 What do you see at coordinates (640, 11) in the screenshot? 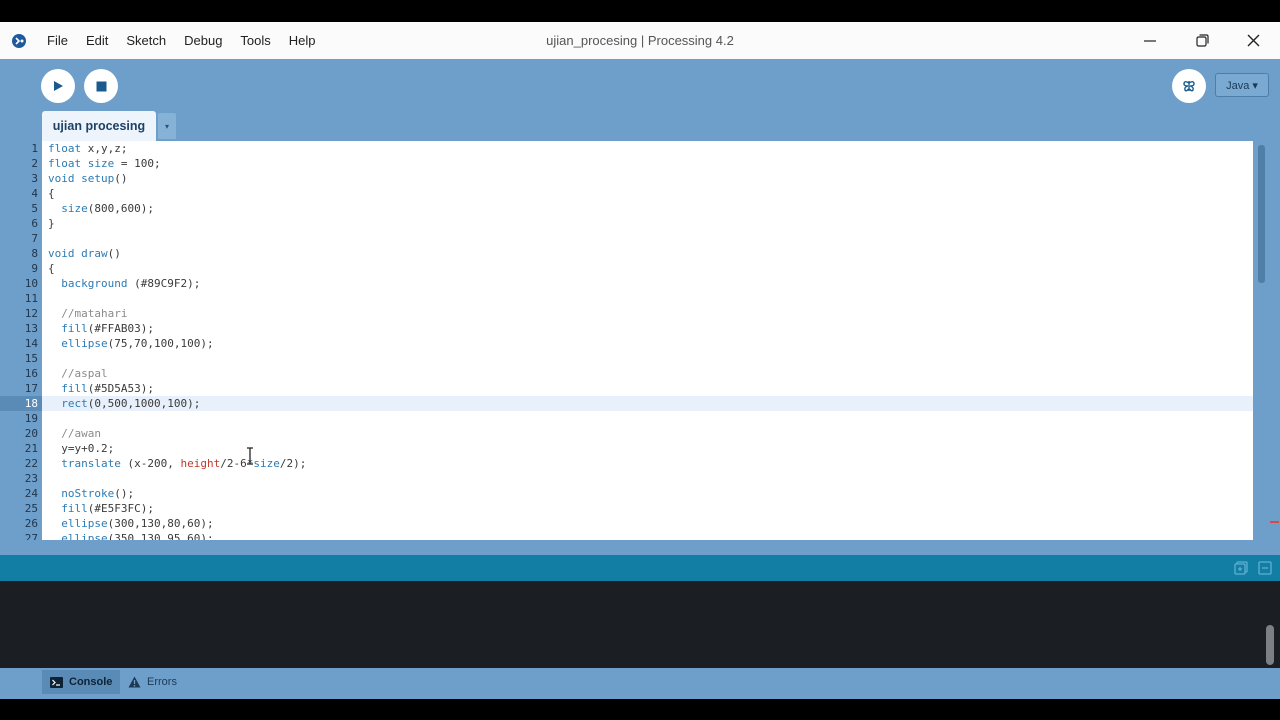
I see `letterbox-top` at bounding box center [640, 11].